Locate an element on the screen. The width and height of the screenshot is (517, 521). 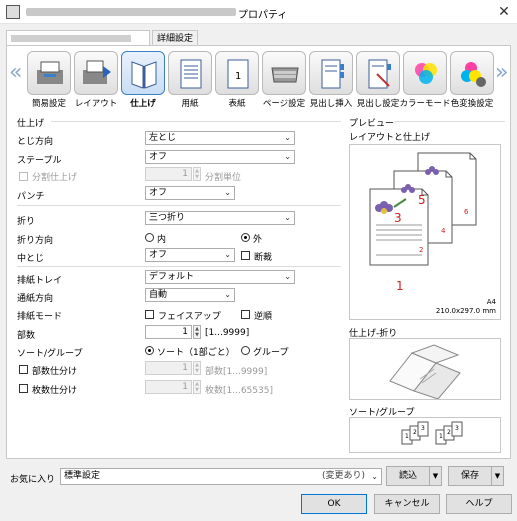
tab-ps: PS is located at coordinates (78, 45).